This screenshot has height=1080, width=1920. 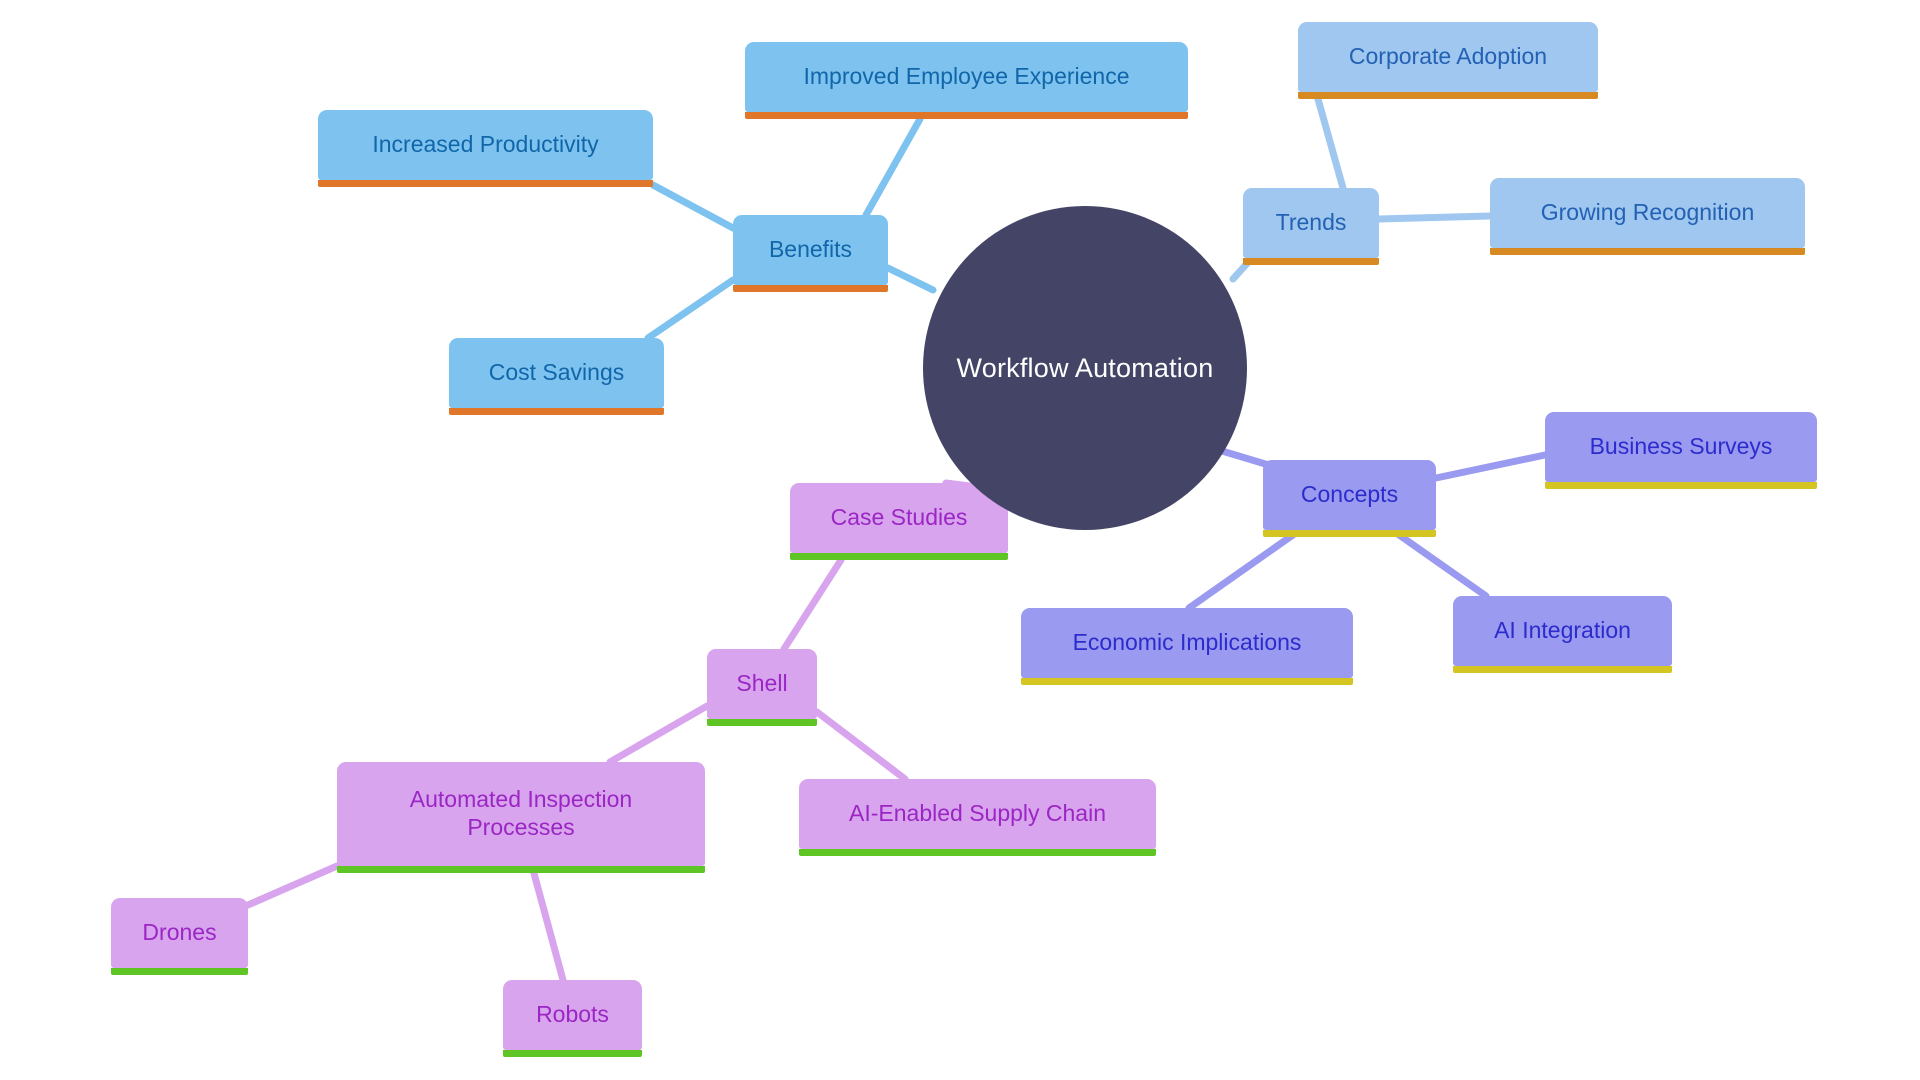 I want to click on node-label-case-studies: Case Studies, so click(x=899, y=517).